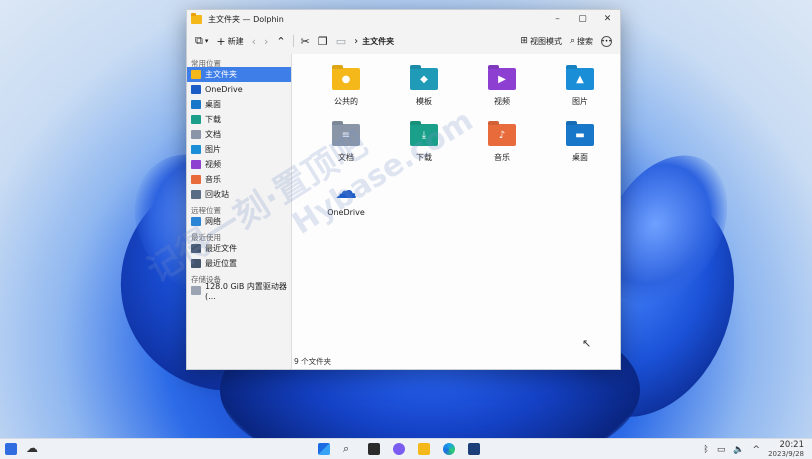 This screenshot has height=459, width=812. I want to click on new-button: + 新建, so click(229, 41).